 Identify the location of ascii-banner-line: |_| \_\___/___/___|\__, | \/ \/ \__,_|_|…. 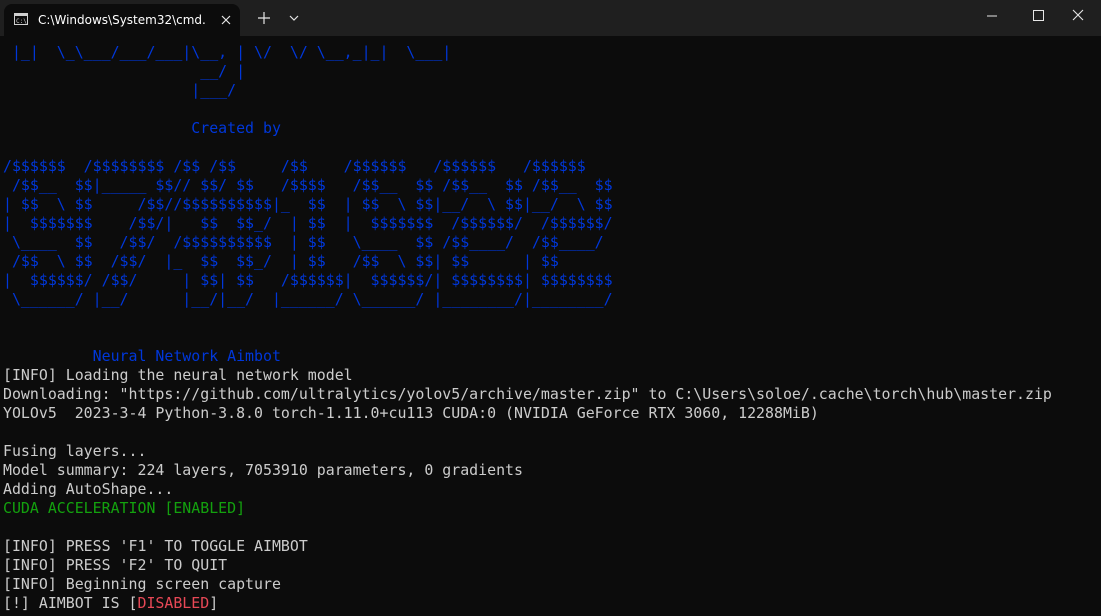
(227, 52).